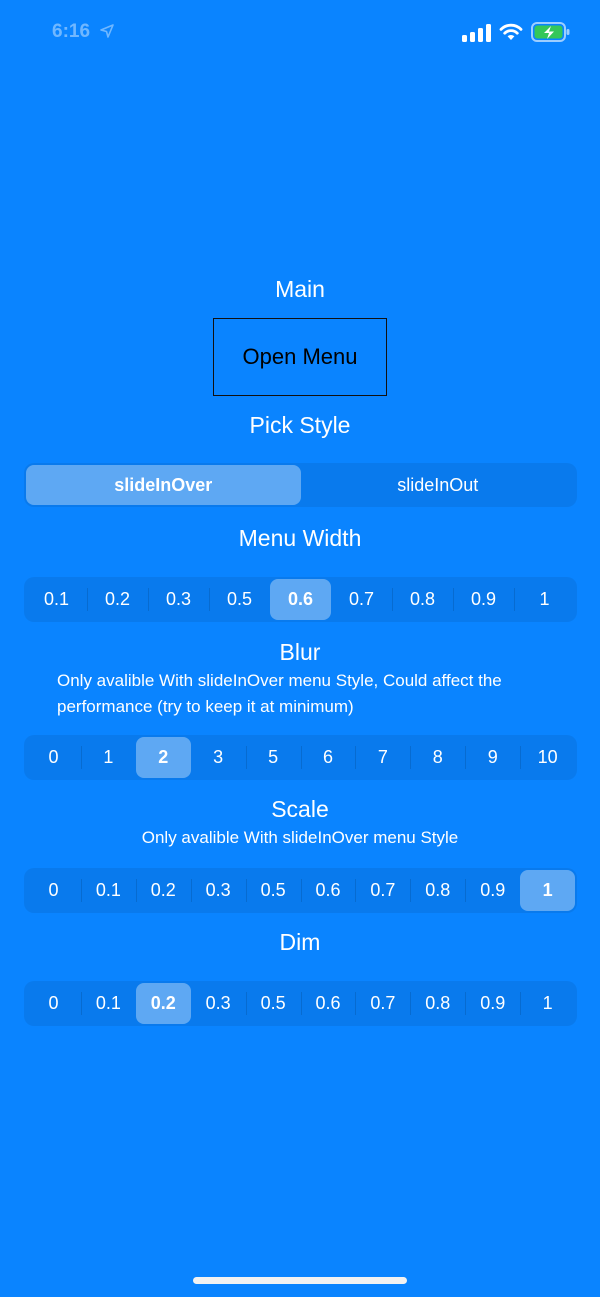 The image size is (600, 1297). I want to click on blur-title: Blur, so click(300, 652).